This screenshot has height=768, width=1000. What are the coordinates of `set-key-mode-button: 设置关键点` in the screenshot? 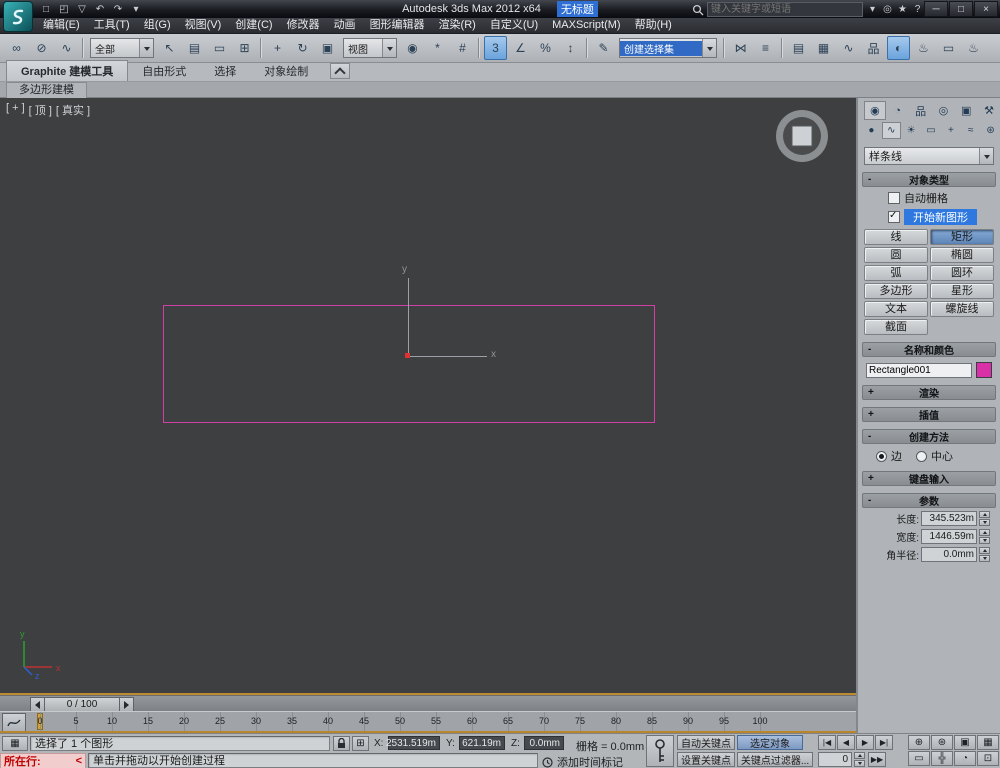 It's located at (706, 759).